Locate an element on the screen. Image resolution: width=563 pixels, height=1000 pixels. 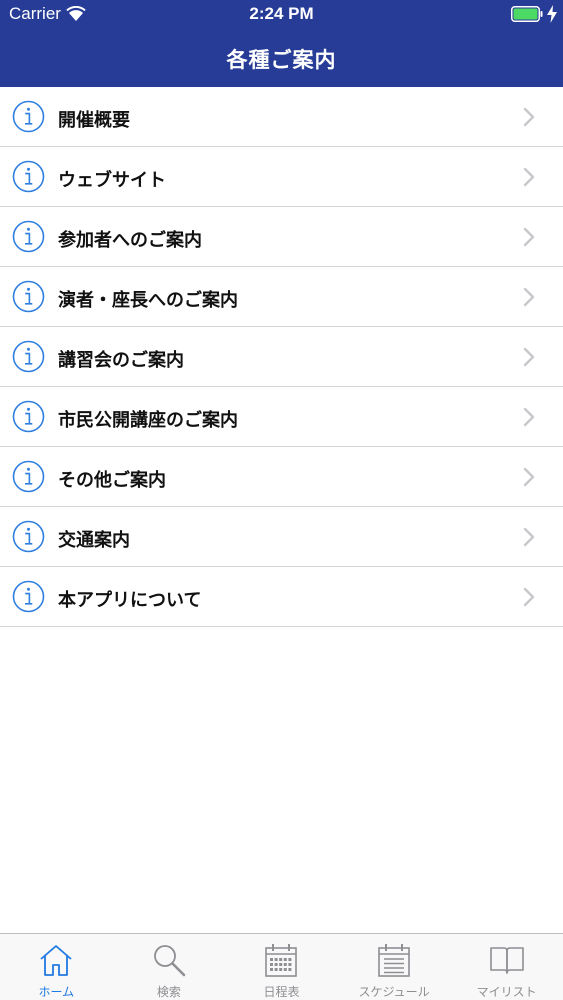
list-item-7: その他ご案内 is located at coordinates (281, 477).